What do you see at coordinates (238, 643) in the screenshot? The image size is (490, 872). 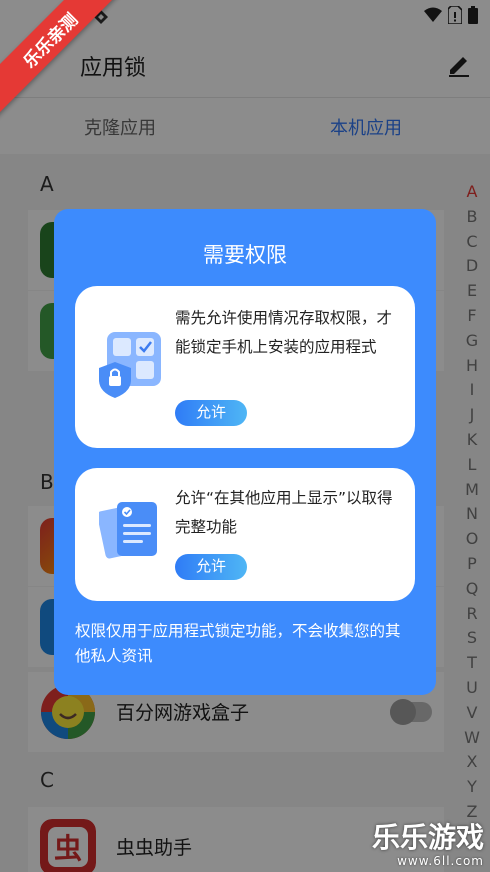 I see `privacy-note: 权限仅用于应用程式锁定功能，不会收集您的其他私人资讯` at bounding box center [238, 643].